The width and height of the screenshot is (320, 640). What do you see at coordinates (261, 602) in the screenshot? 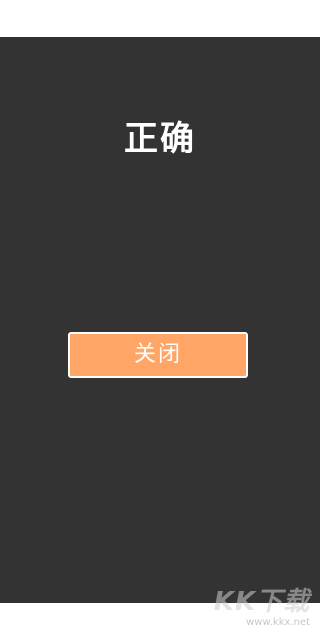
I see `watermark-logo: KK下载` at bounding box center [261, 602].